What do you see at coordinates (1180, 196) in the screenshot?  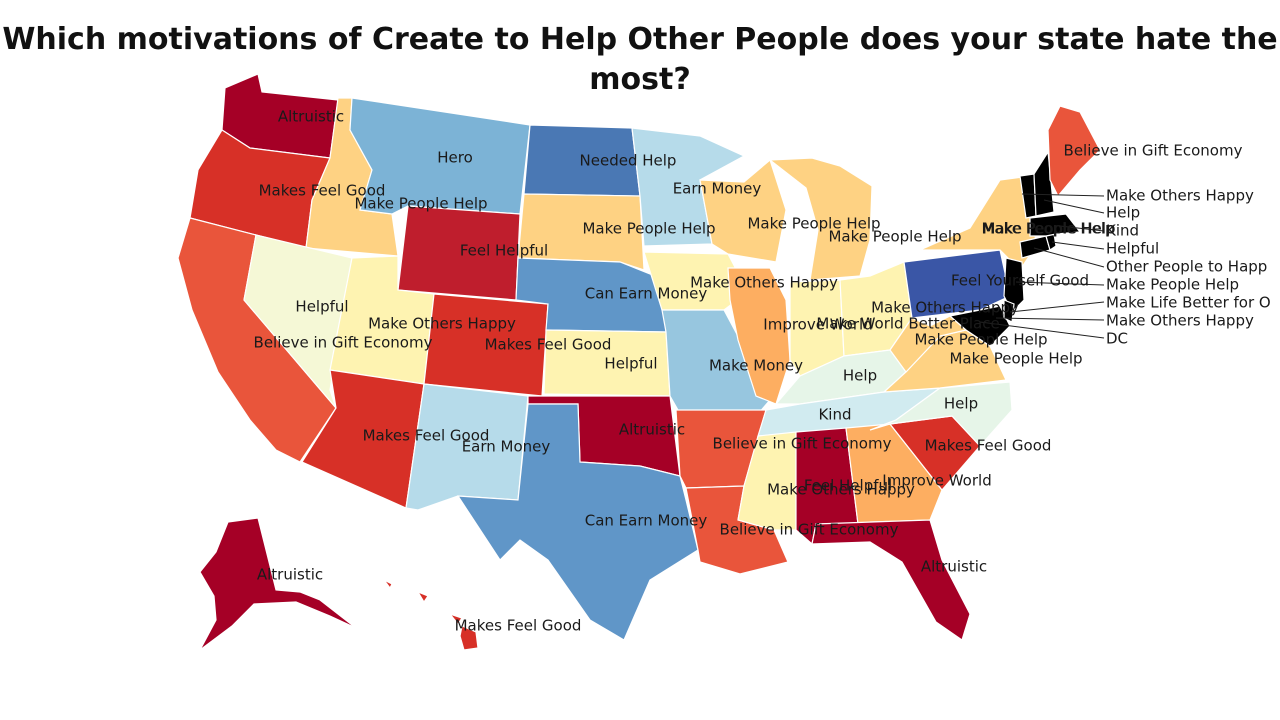 I see `callout-label-vt: Make Others Happy` at bounding box center [1180, 196].